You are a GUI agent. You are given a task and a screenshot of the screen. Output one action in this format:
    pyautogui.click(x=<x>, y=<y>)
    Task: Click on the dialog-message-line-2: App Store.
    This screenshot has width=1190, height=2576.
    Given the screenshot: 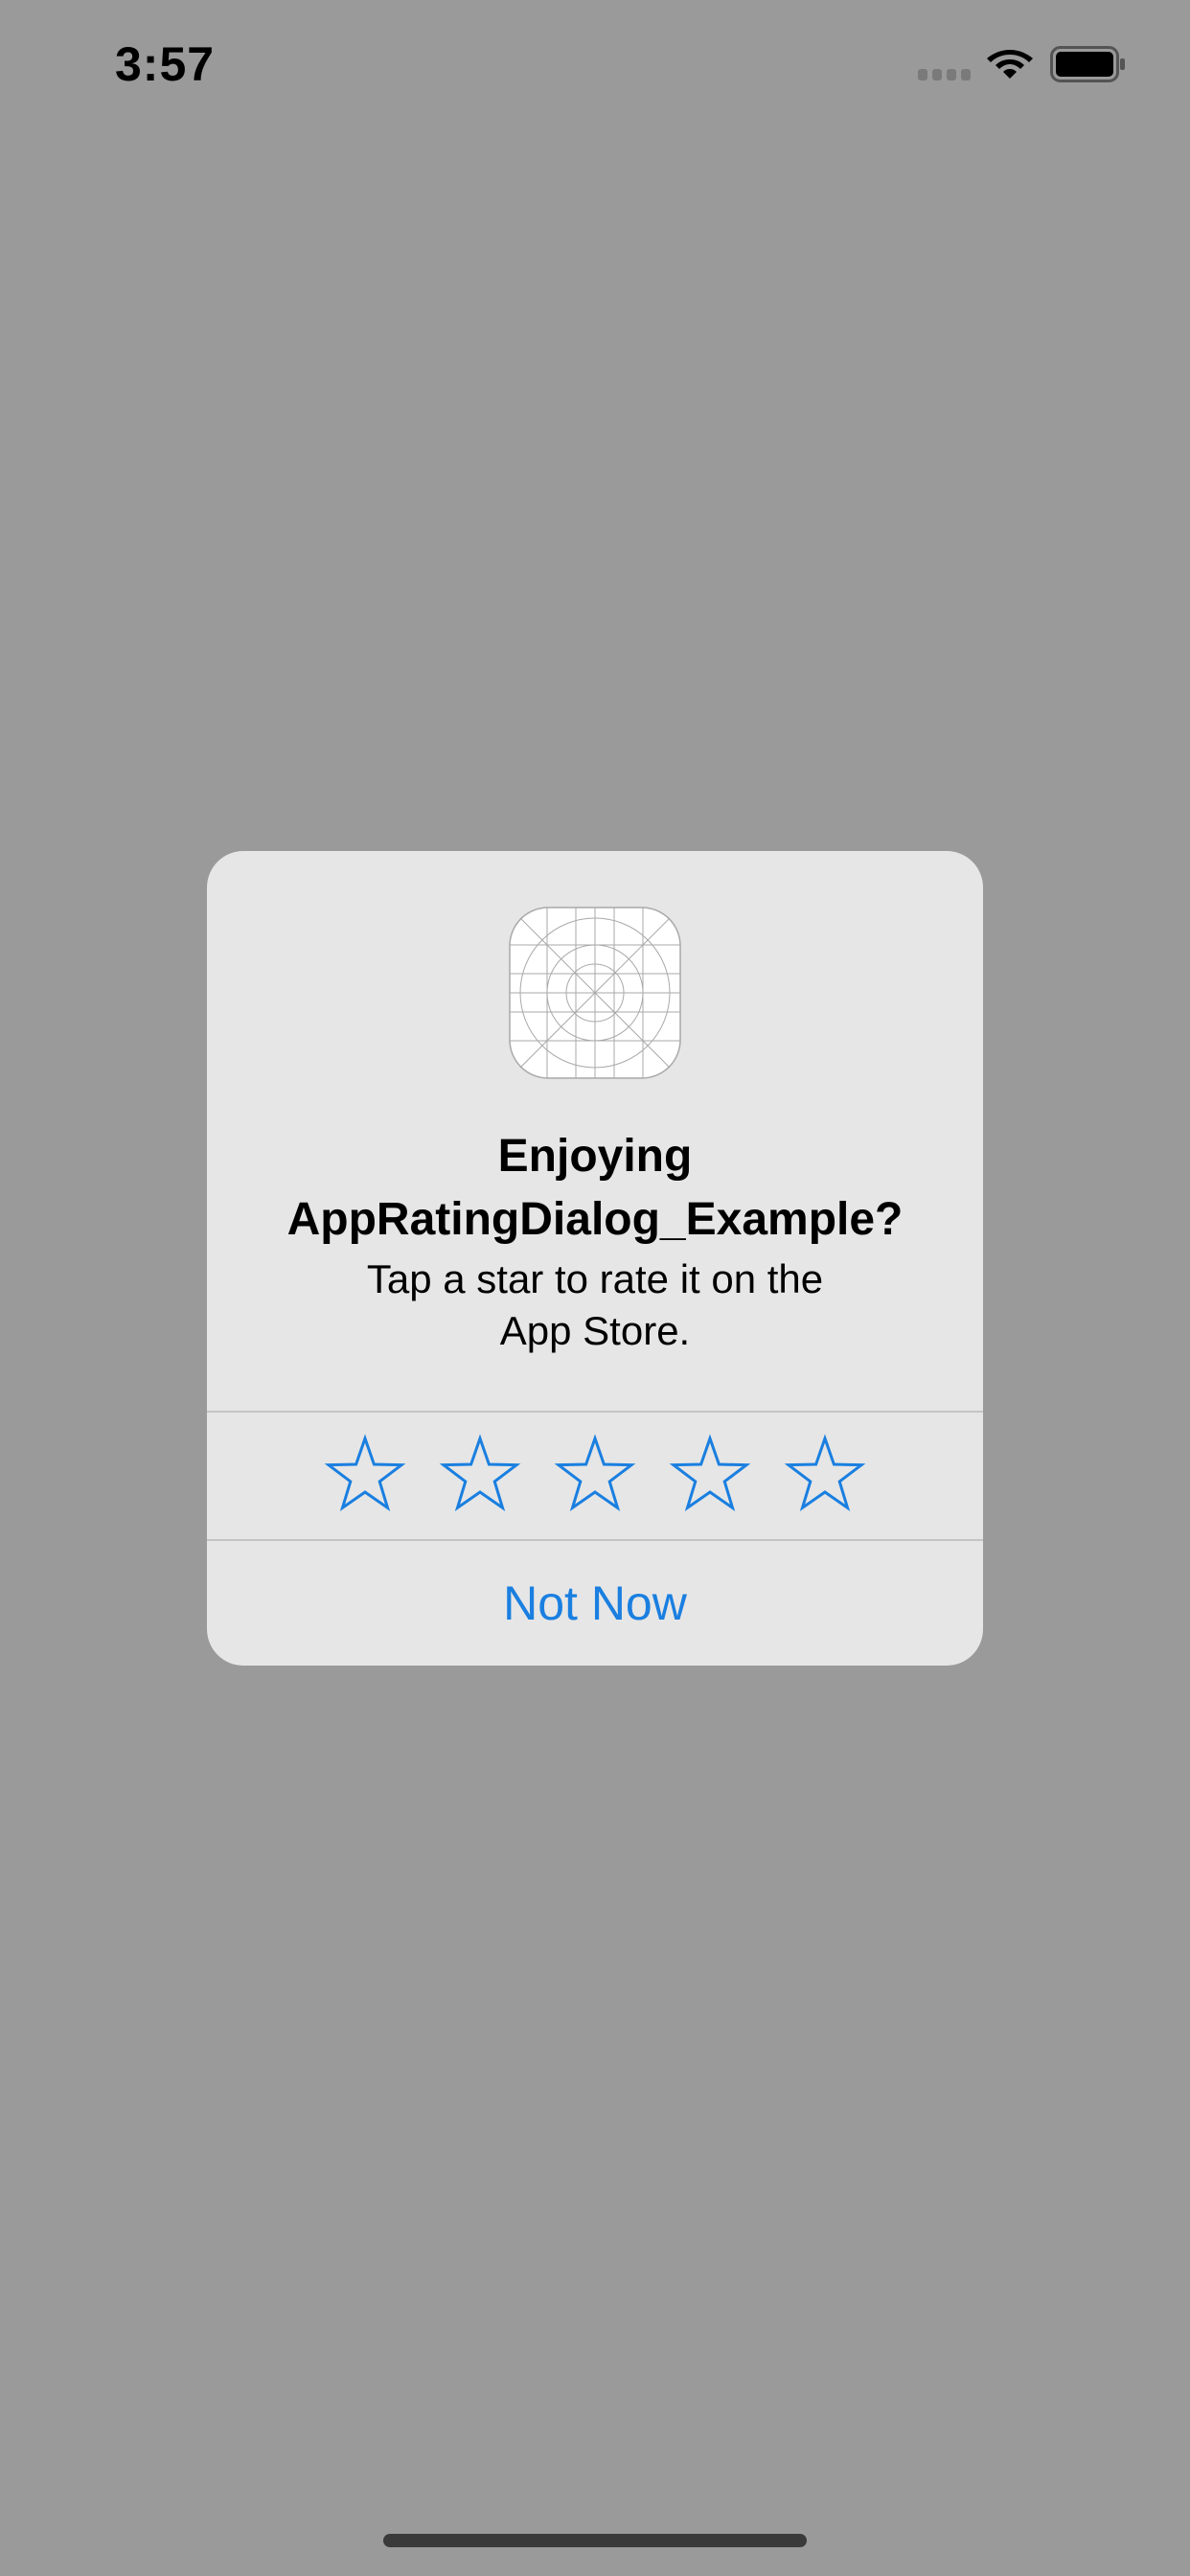 What is the action you would take?
    pyautogui.click(x=595, y=1330)
    